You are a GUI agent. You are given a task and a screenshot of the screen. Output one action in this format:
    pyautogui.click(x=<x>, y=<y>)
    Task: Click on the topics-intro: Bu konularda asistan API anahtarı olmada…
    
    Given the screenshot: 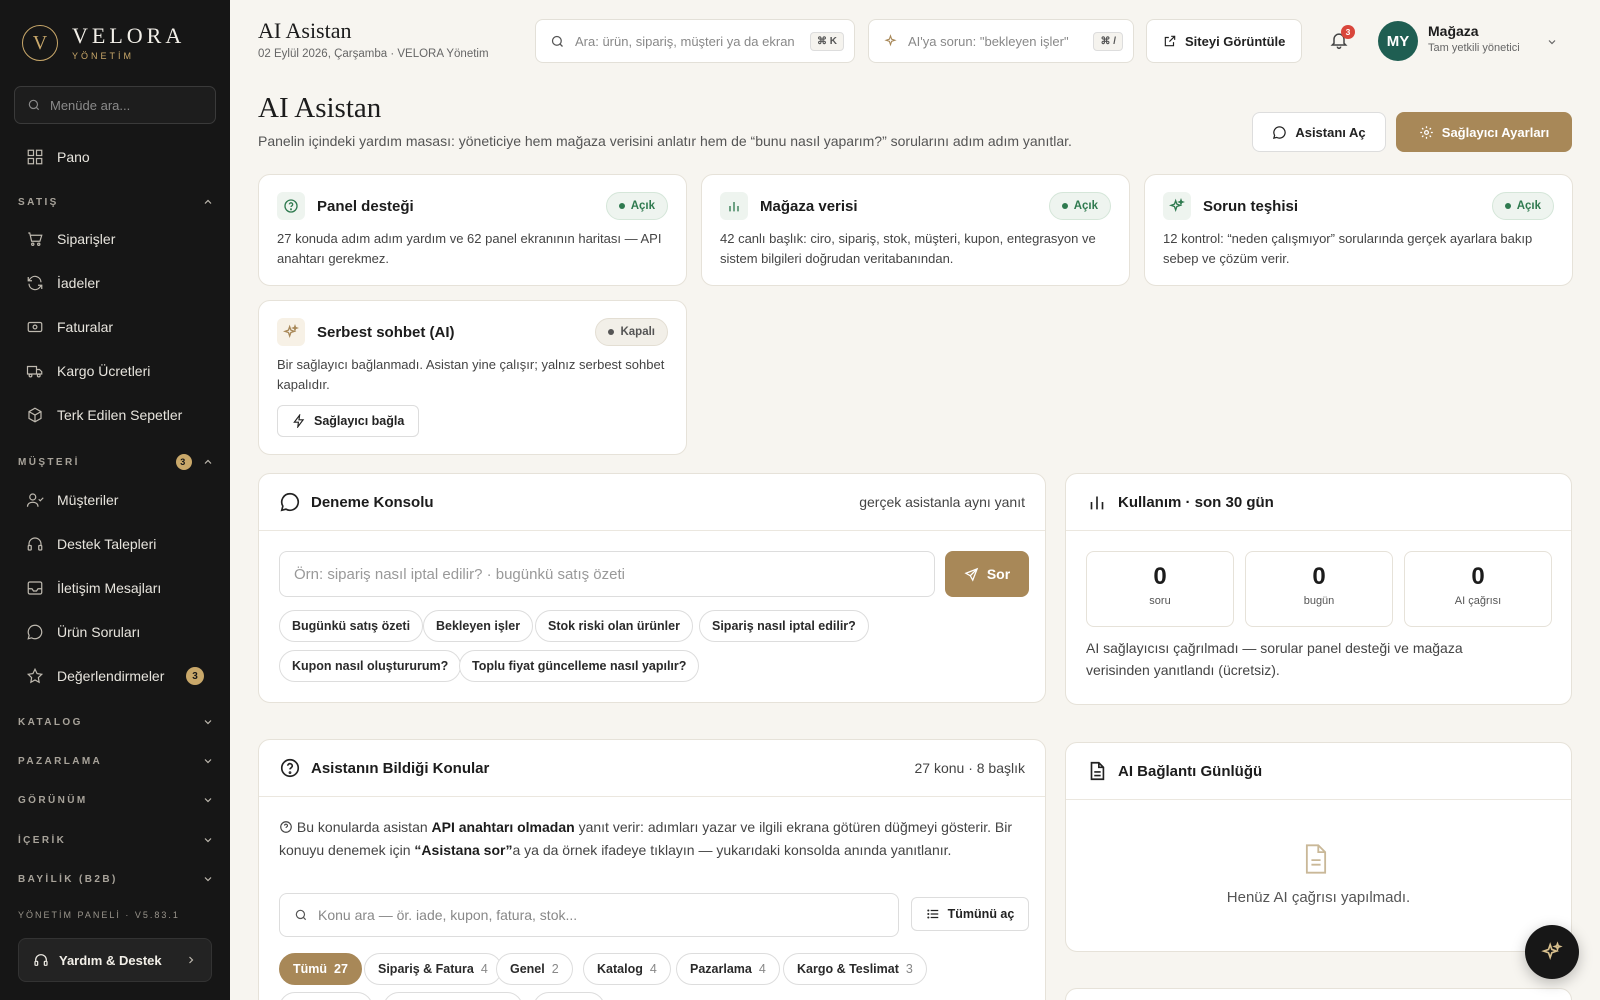 What is the action you would take?
    pyautogui.click(x=649, y=839)
    